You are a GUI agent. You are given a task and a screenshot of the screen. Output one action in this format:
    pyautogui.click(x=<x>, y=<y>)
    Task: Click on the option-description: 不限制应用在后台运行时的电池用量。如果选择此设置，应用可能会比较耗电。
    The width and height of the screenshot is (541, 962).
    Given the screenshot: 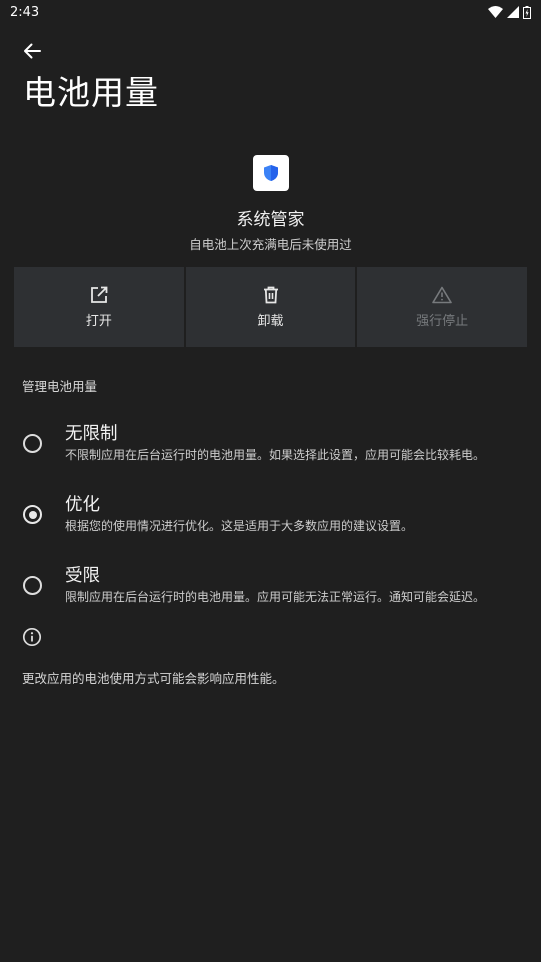 What is the action you would take?
    pyautogui.click(x=275, y=455)
    